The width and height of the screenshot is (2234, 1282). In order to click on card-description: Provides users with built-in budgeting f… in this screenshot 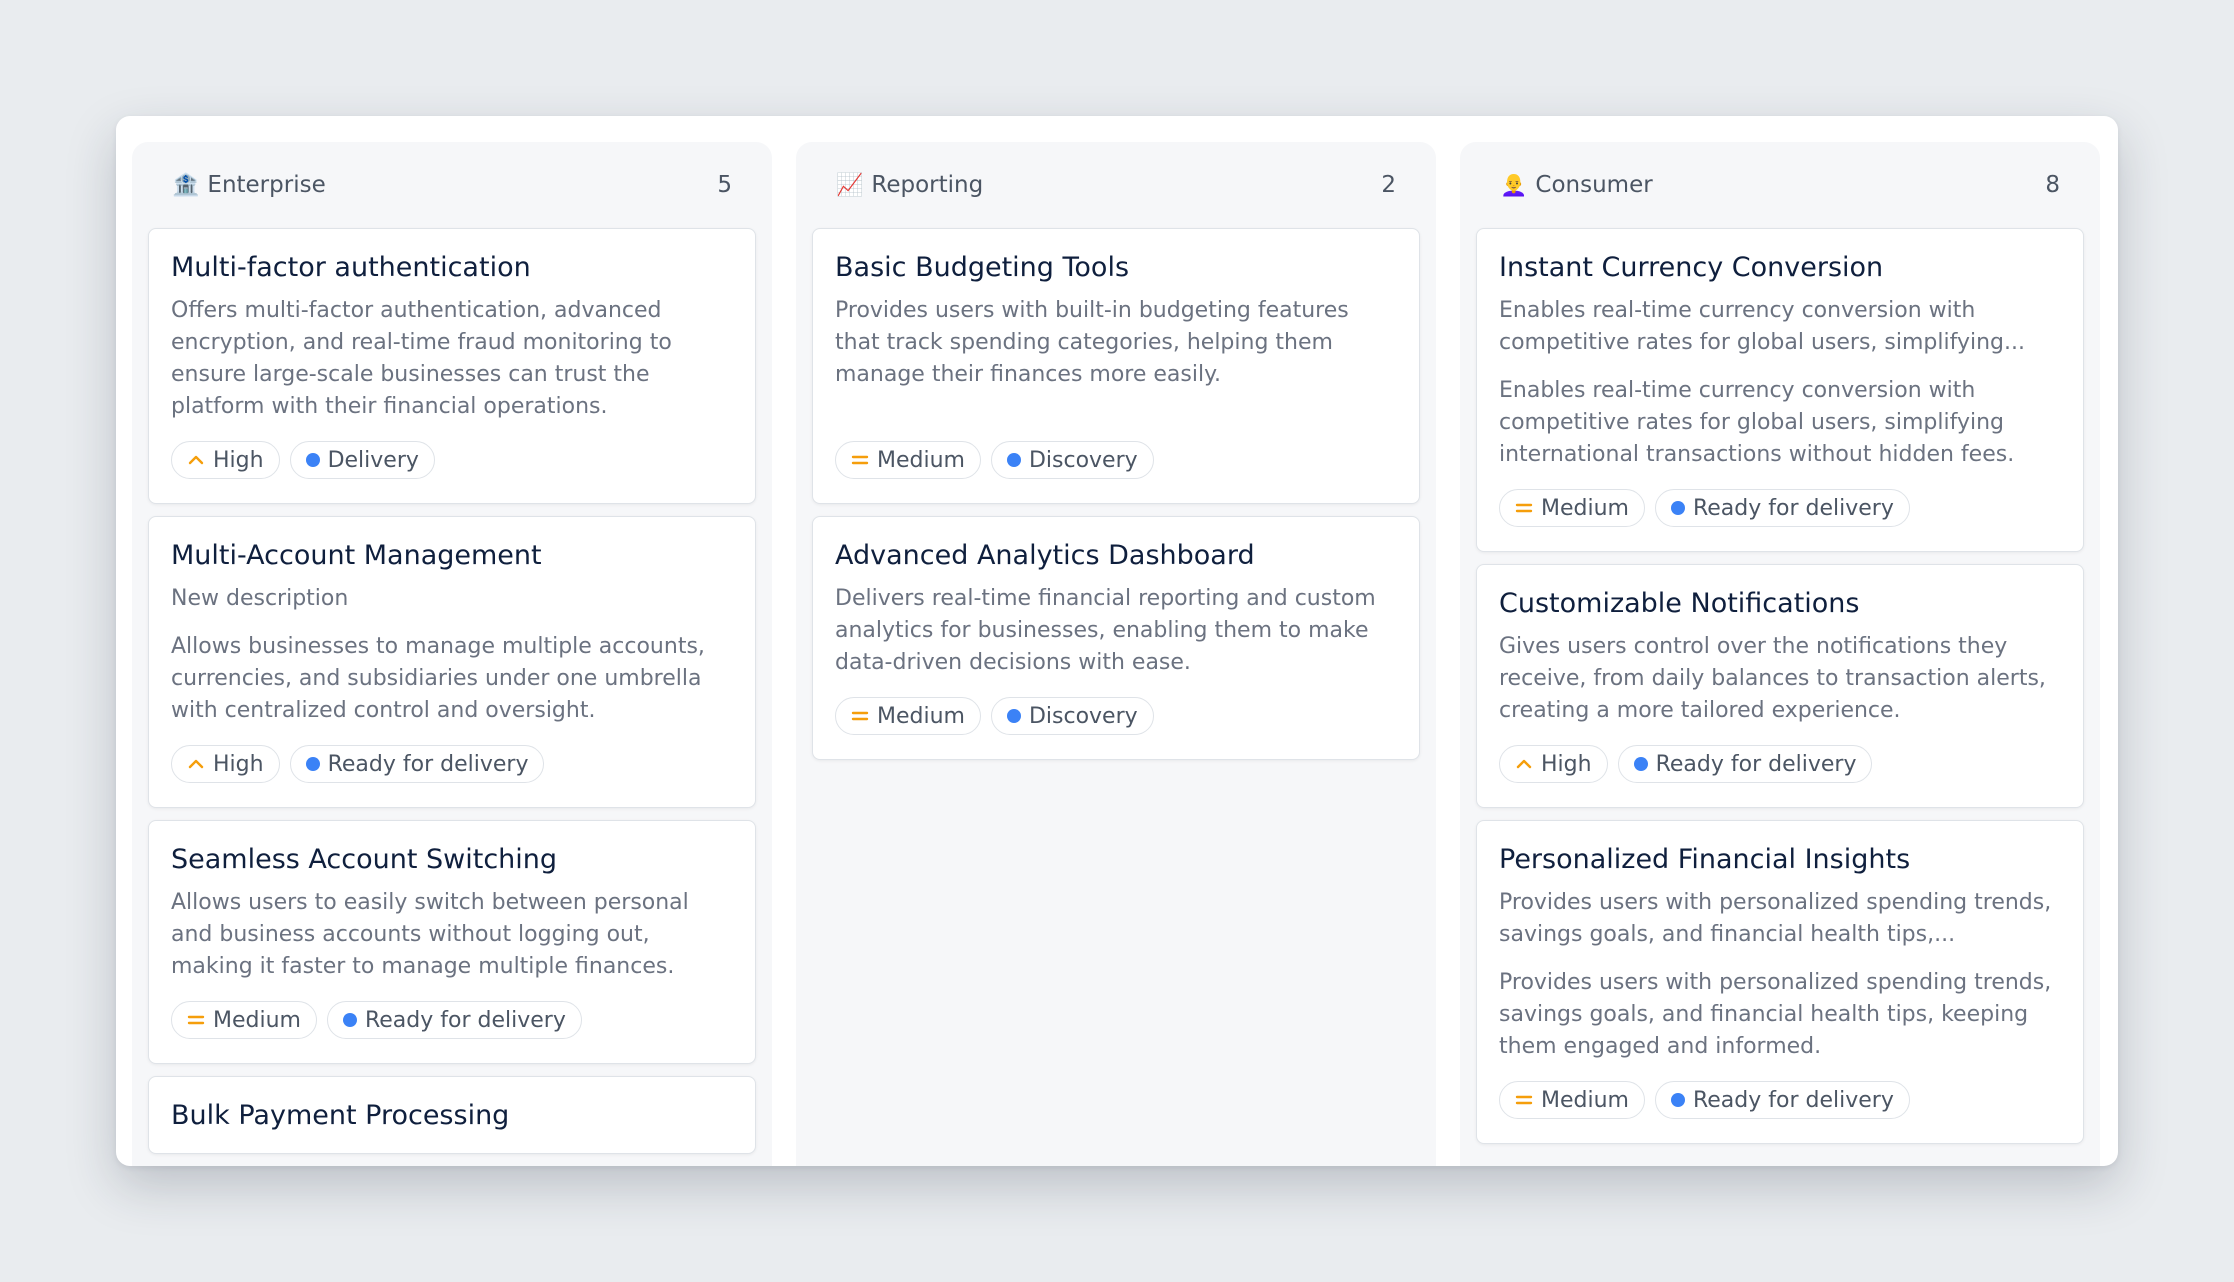, I will do `click(1092, 342)`.